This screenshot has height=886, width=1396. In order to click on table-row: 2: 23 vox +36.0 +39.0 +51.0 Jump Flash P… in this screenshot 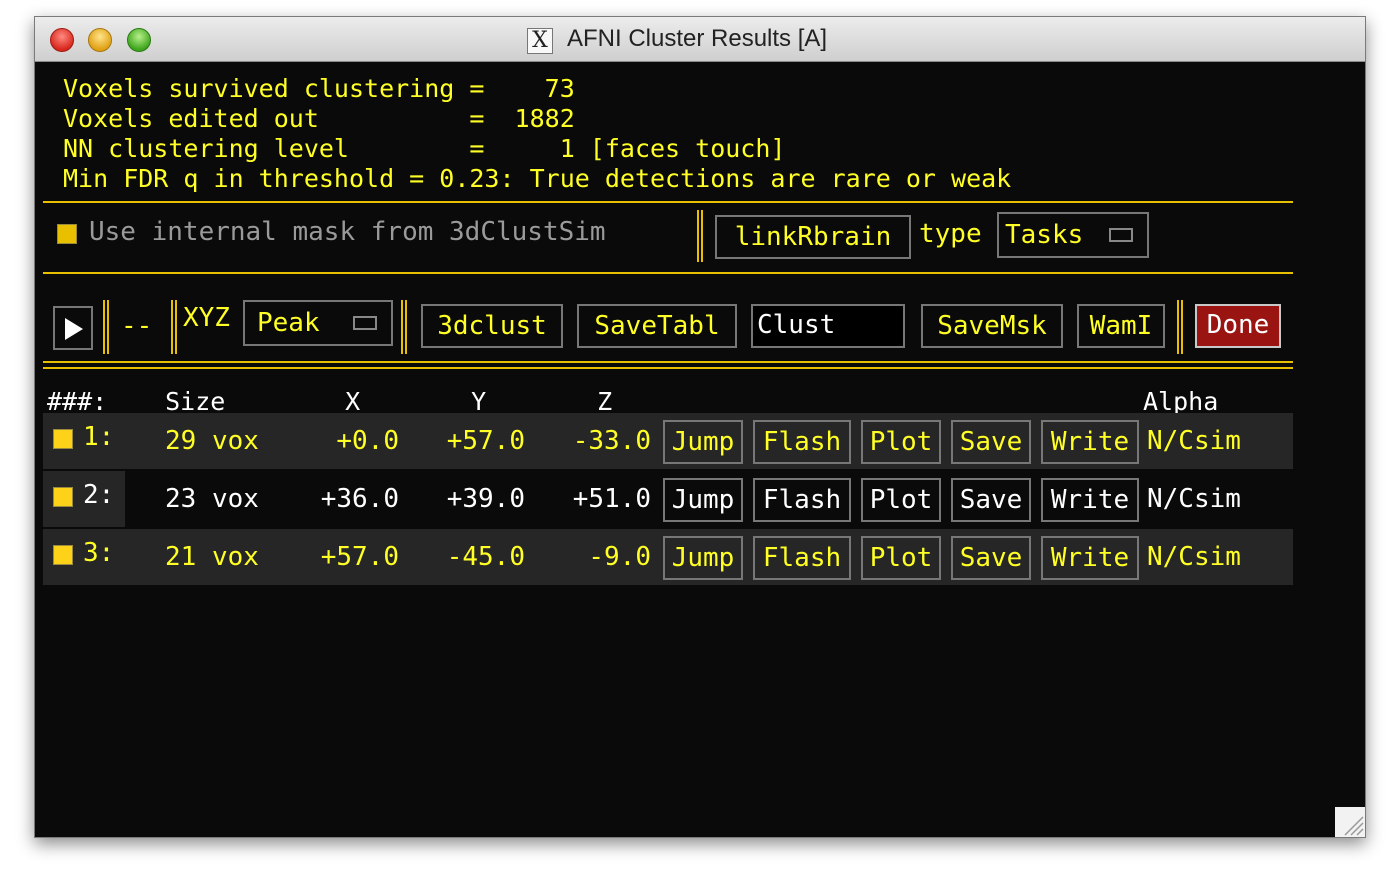, I will do `click(668, 499)`.